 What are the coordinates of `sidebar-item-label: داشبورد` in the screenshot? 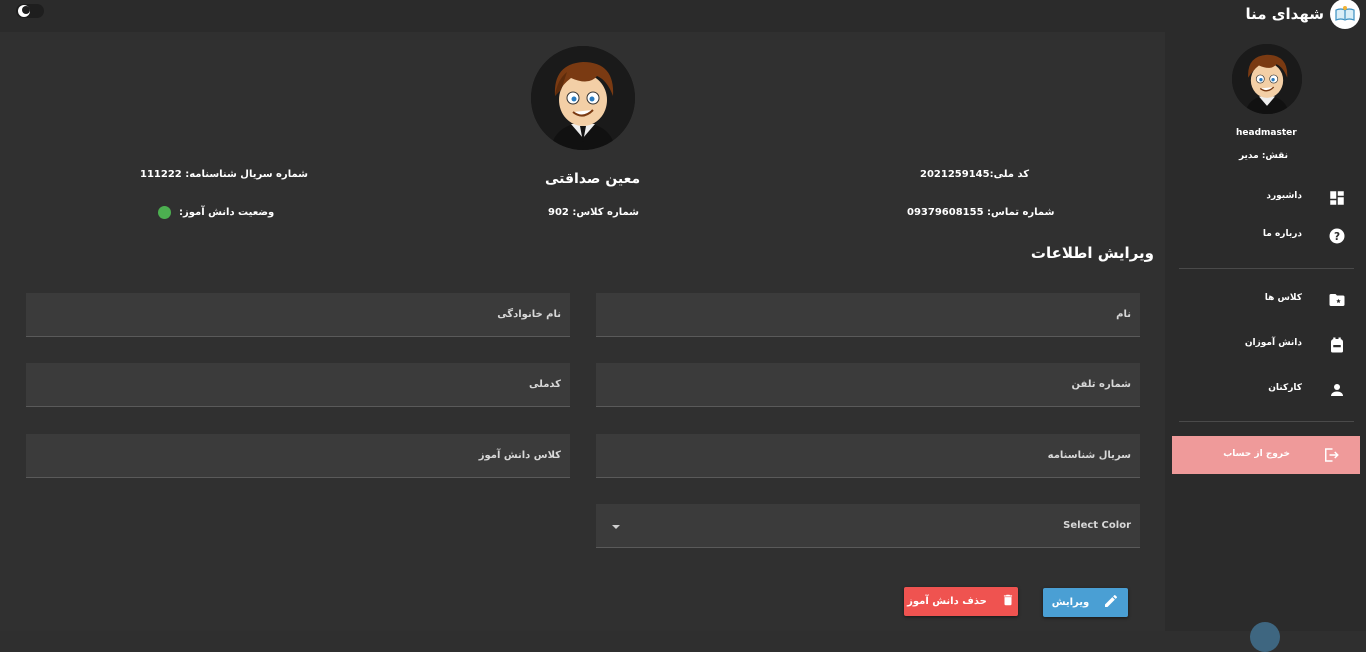 It's located at (1284, 196).